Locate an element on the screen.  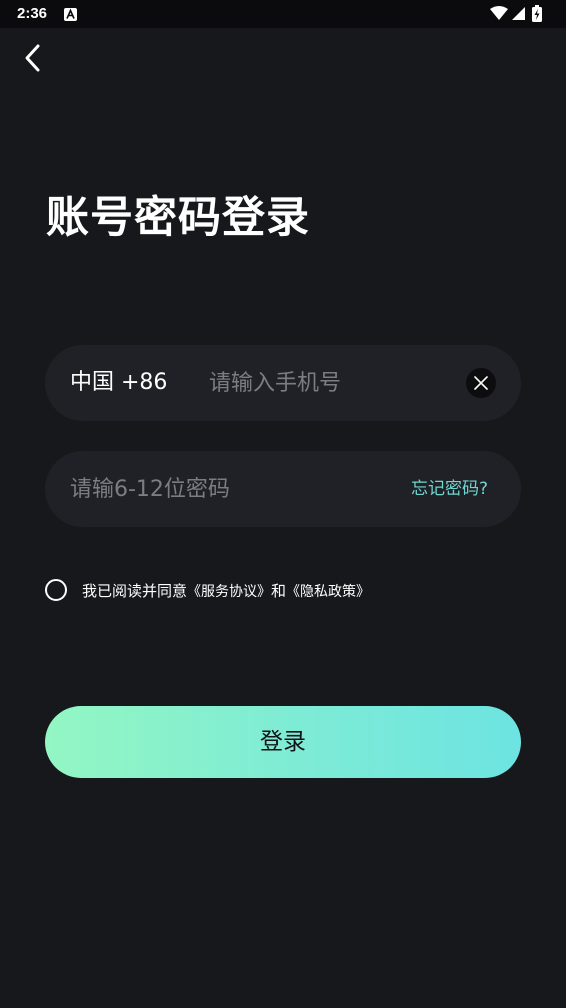
phone-field: 中国 +86 is located at coordinates (283, 383).